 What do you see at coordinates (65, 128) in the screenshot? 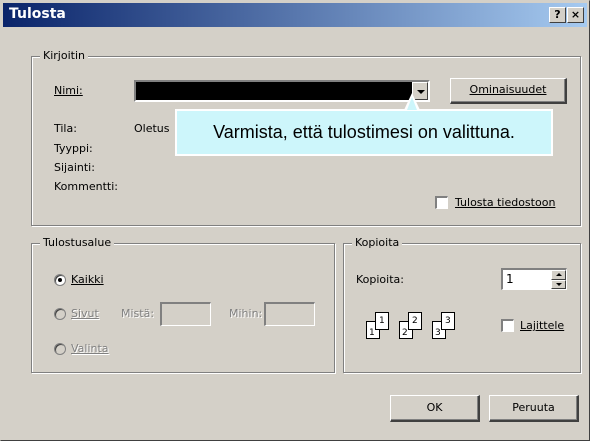
I see `status-label: Tila:` at bounding box center [65, 128].